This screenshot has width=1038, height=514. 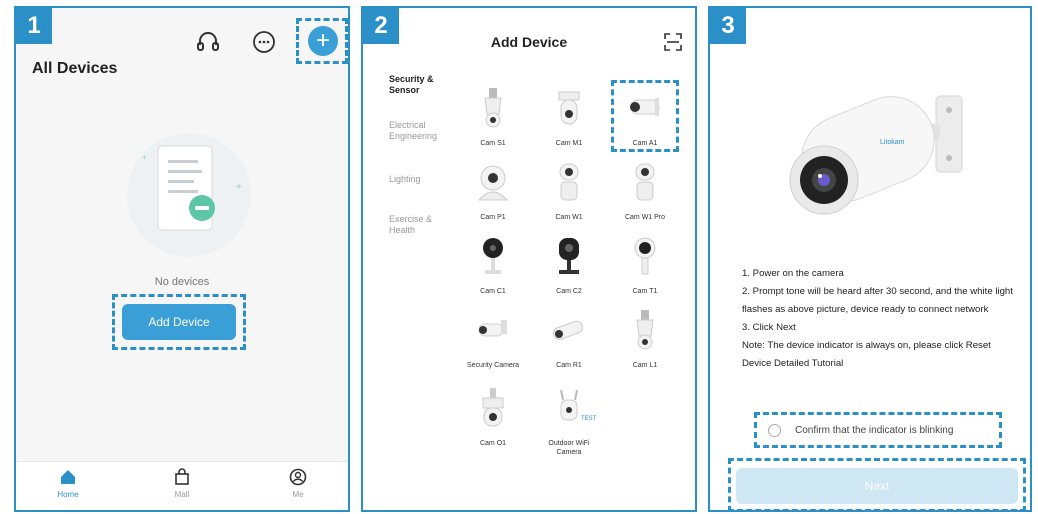 I want to click on bottom-tab-bar: Home Mall Me, so click(x=182, y=485).